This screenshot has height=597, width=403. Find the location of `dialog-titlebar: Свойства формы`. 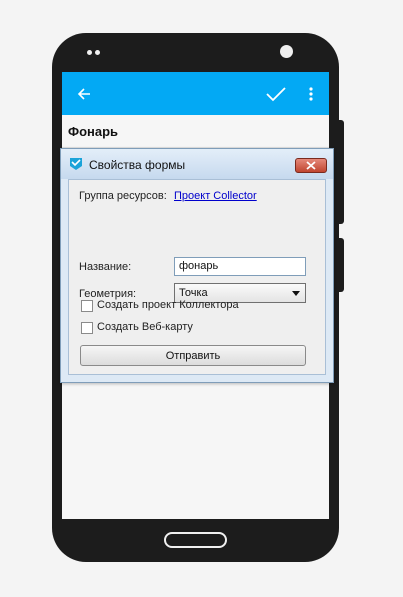

dialog-titlebar: Свойства формы is located at coordinates (197, 164).